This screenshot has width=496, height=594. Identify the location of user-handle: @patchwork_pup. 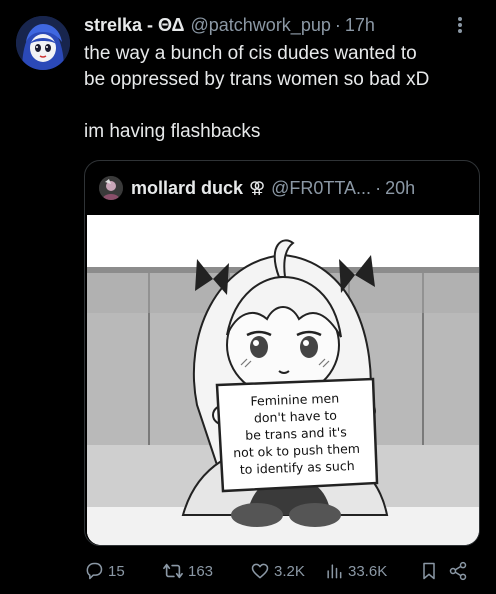
(261, 25).